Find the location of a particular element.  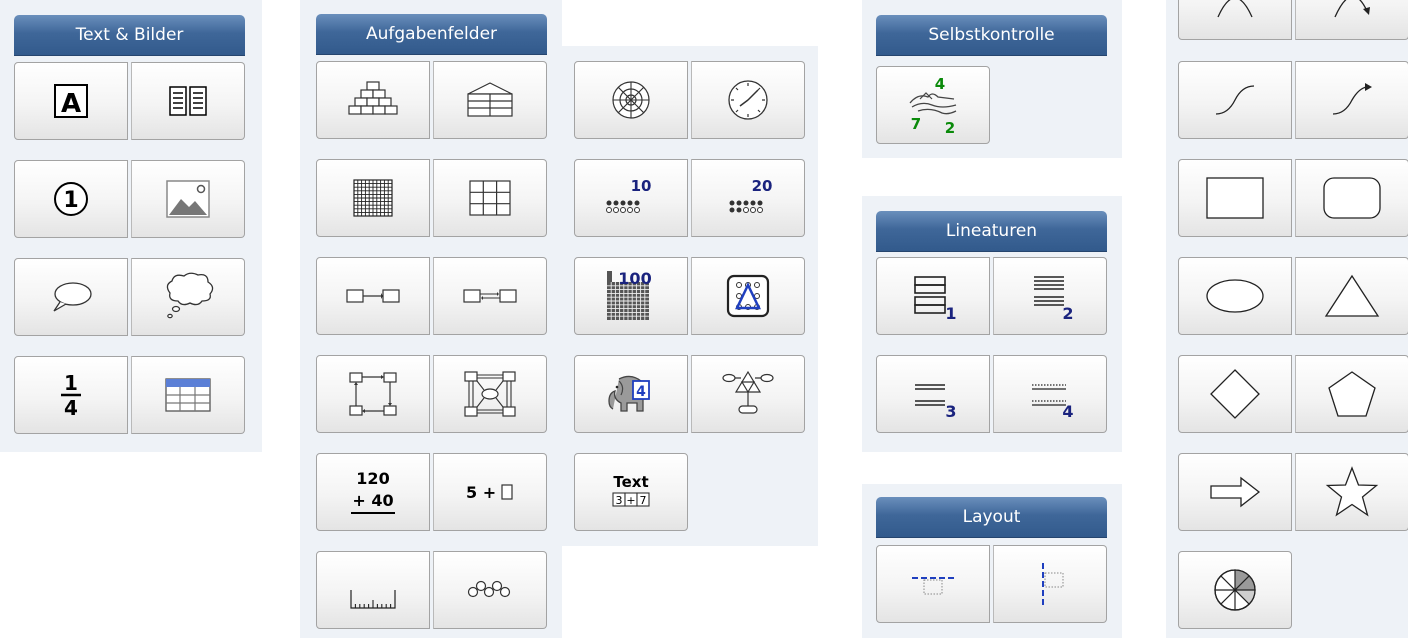

fraction-button: 1 4 is located at coordinates (71, 395).